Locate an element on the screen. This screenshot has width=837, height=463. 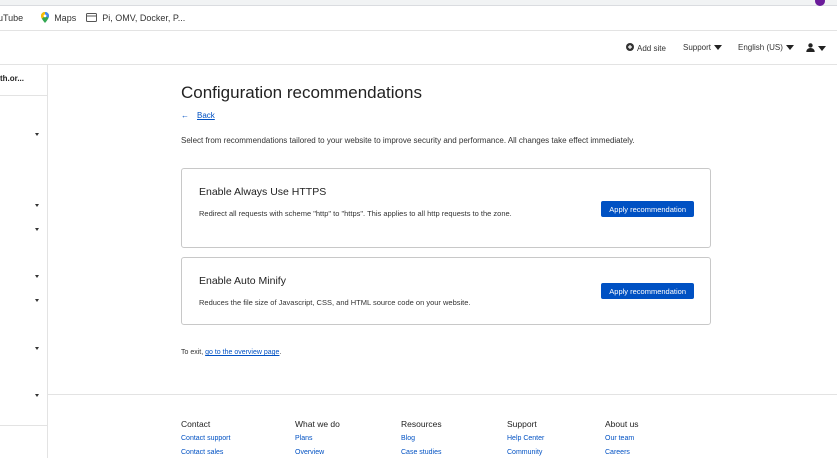
user-menu is located at coordinates (816, 48).